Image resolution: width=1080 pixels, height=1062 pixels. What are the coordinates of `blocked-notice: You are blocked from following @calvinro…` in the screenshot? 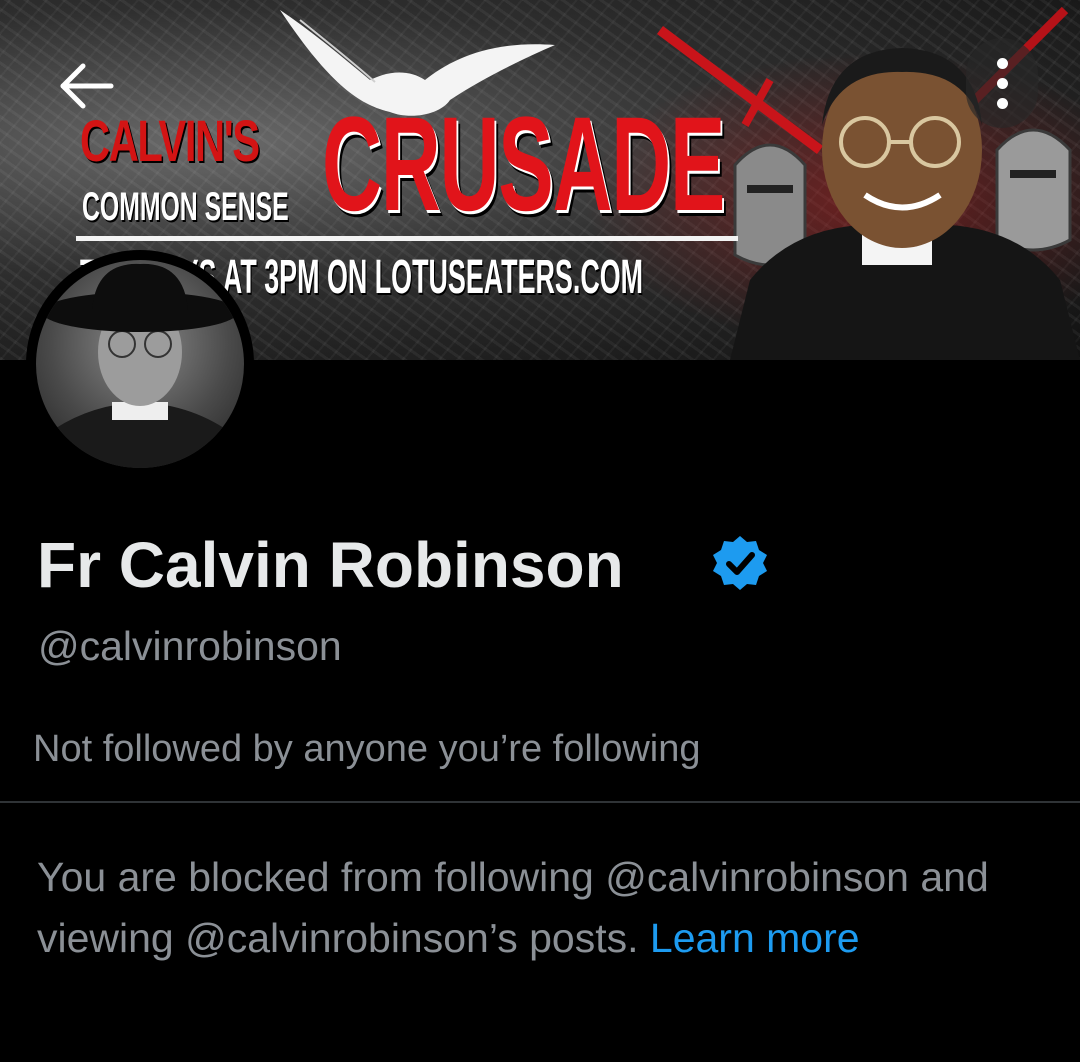 It's located at (547, 908).